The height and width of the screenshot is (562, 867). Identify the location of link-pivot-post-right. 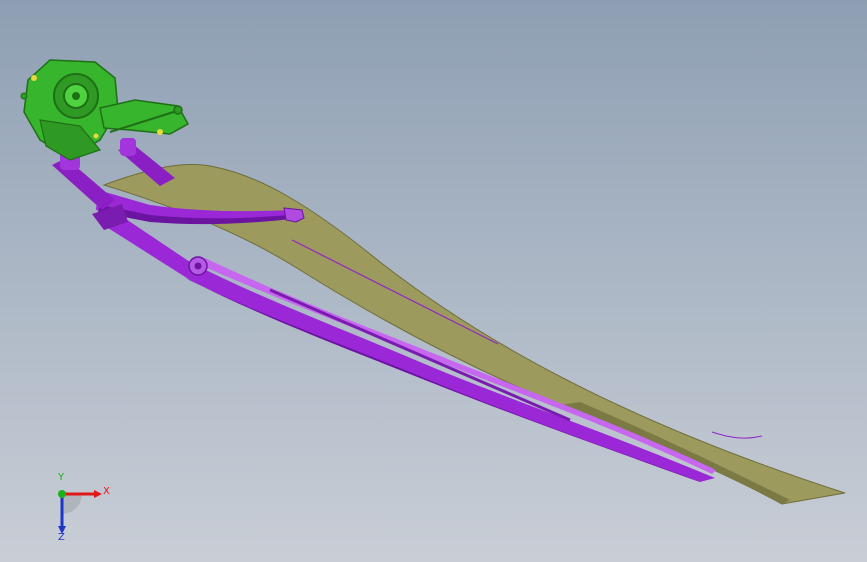
(128, 147).